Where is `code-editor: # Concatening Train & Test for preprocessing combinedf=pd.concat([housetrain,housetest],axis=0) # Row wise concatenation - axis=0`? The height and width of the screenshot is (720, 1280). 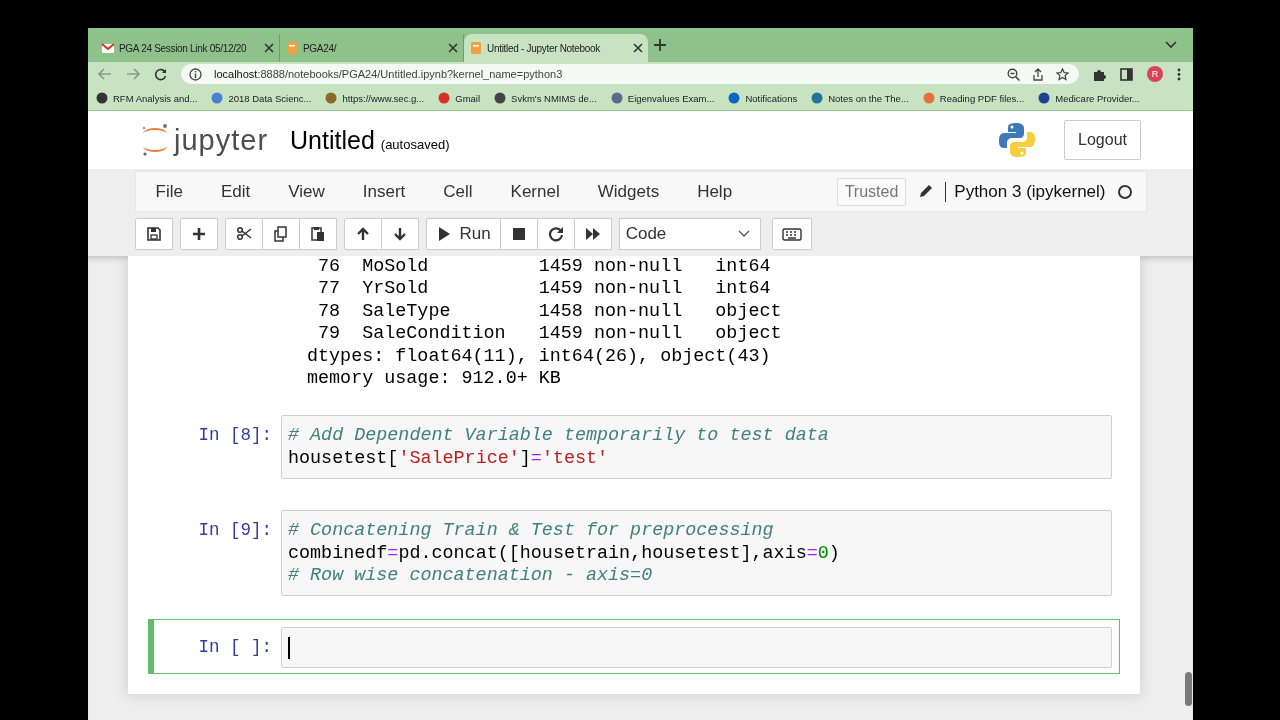 code-editor: # Concatening Train & Test for preprocessing combinedf=pd.concat([housetrain,housetest],axis=0) # Row wise concatenation - axis=0 is located at coordinates (696, 553).